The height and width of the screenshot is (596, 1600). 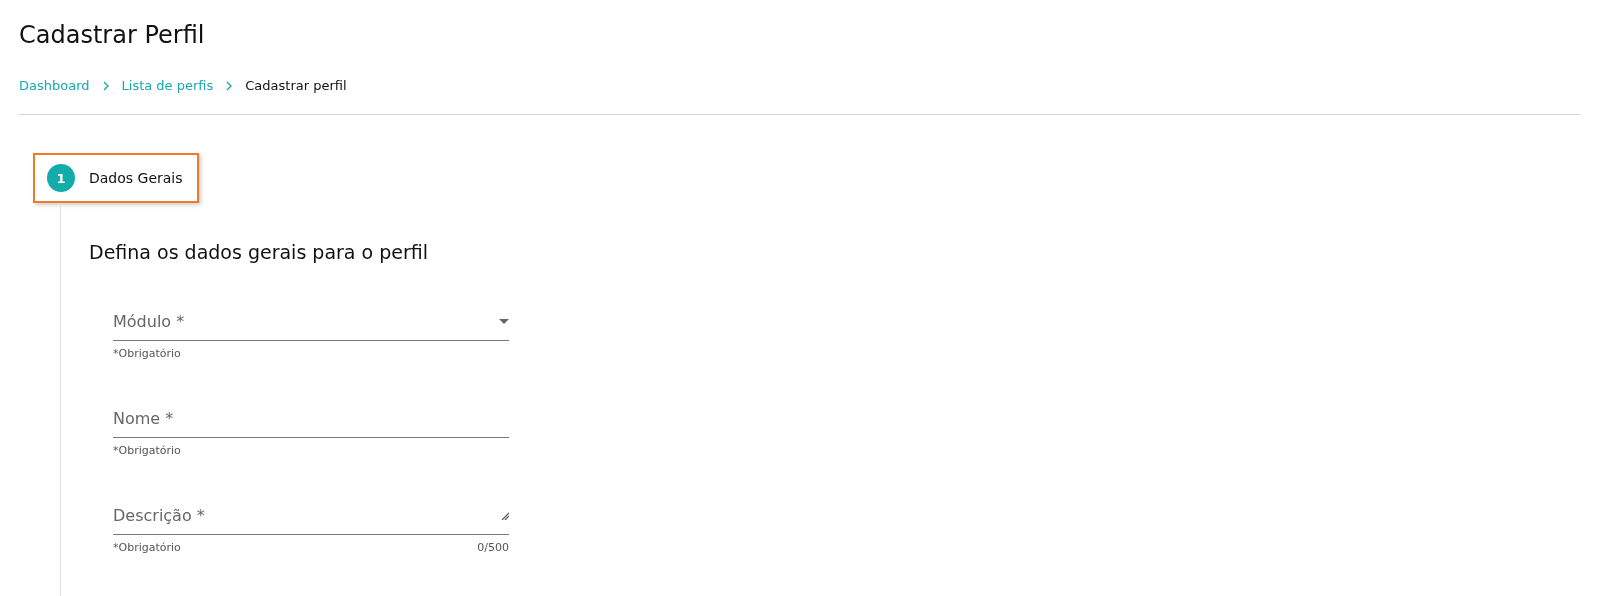 What do you see at coordinates (505, 515) in the screenshot?
I see `resize-handle-icon` at bounding box center [505, 515].